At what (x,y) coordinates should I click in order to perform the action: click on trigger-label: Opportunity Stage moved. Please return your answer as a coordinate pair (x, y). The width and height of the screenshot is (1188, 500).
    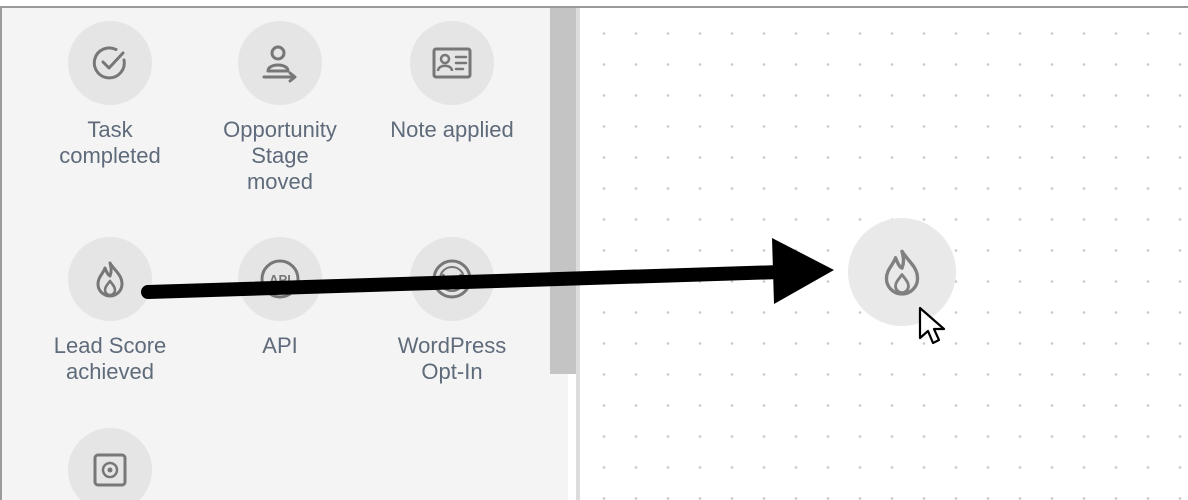
    Looking at the image, I should click on (280, 155).